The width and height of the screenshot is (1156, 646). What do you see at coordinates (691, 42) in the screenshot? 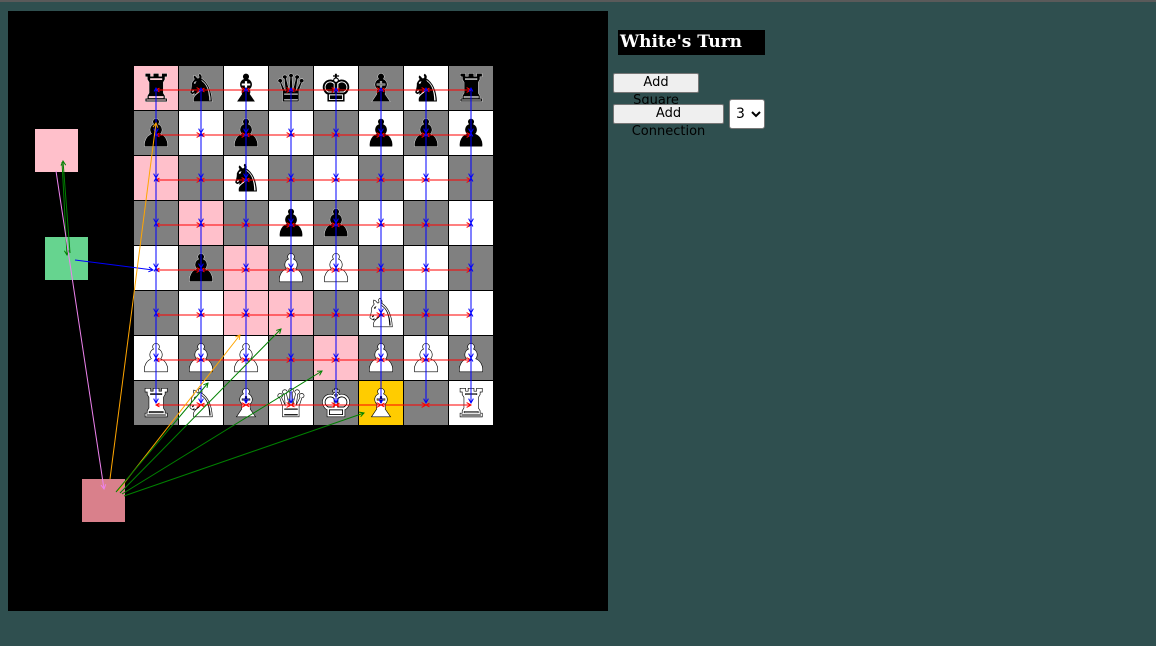
I see `turn-indicator: White's Turn` at bounding box center [691, 42].